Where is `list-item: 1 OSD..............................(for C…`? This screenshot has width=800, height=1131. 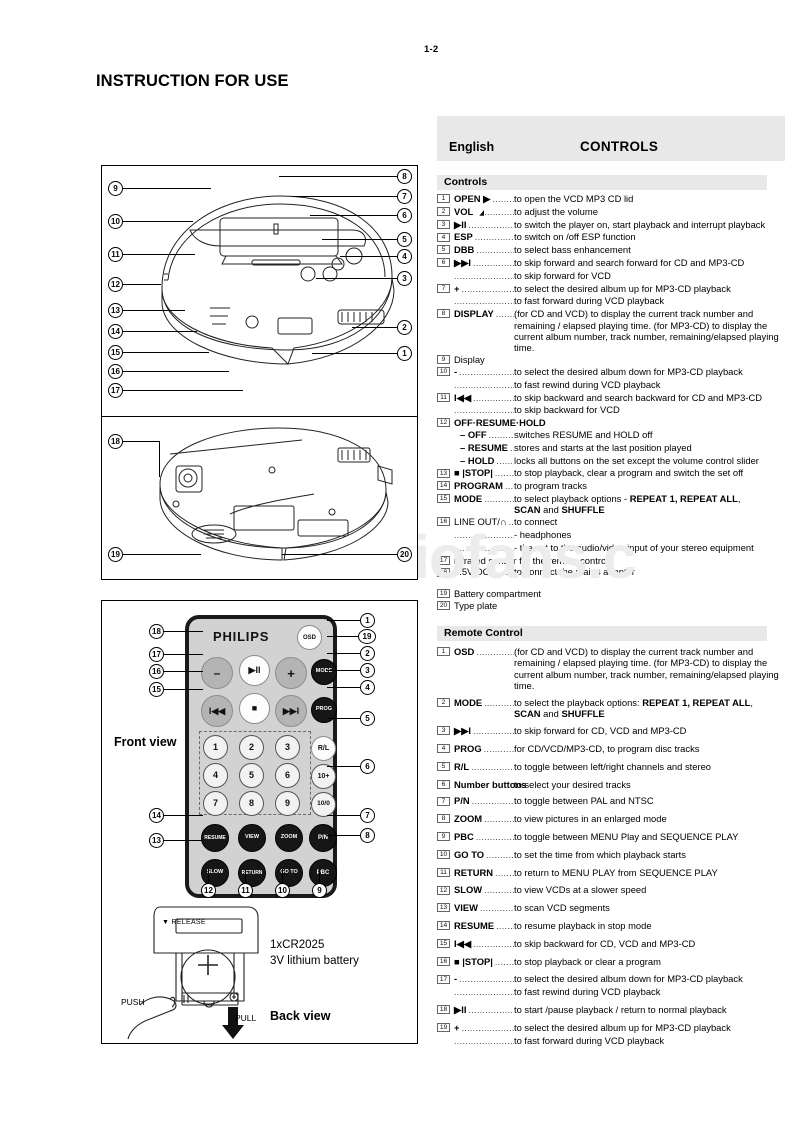 list-item: 1 OSD..............................(for C… is located at coordinates (614, 669).